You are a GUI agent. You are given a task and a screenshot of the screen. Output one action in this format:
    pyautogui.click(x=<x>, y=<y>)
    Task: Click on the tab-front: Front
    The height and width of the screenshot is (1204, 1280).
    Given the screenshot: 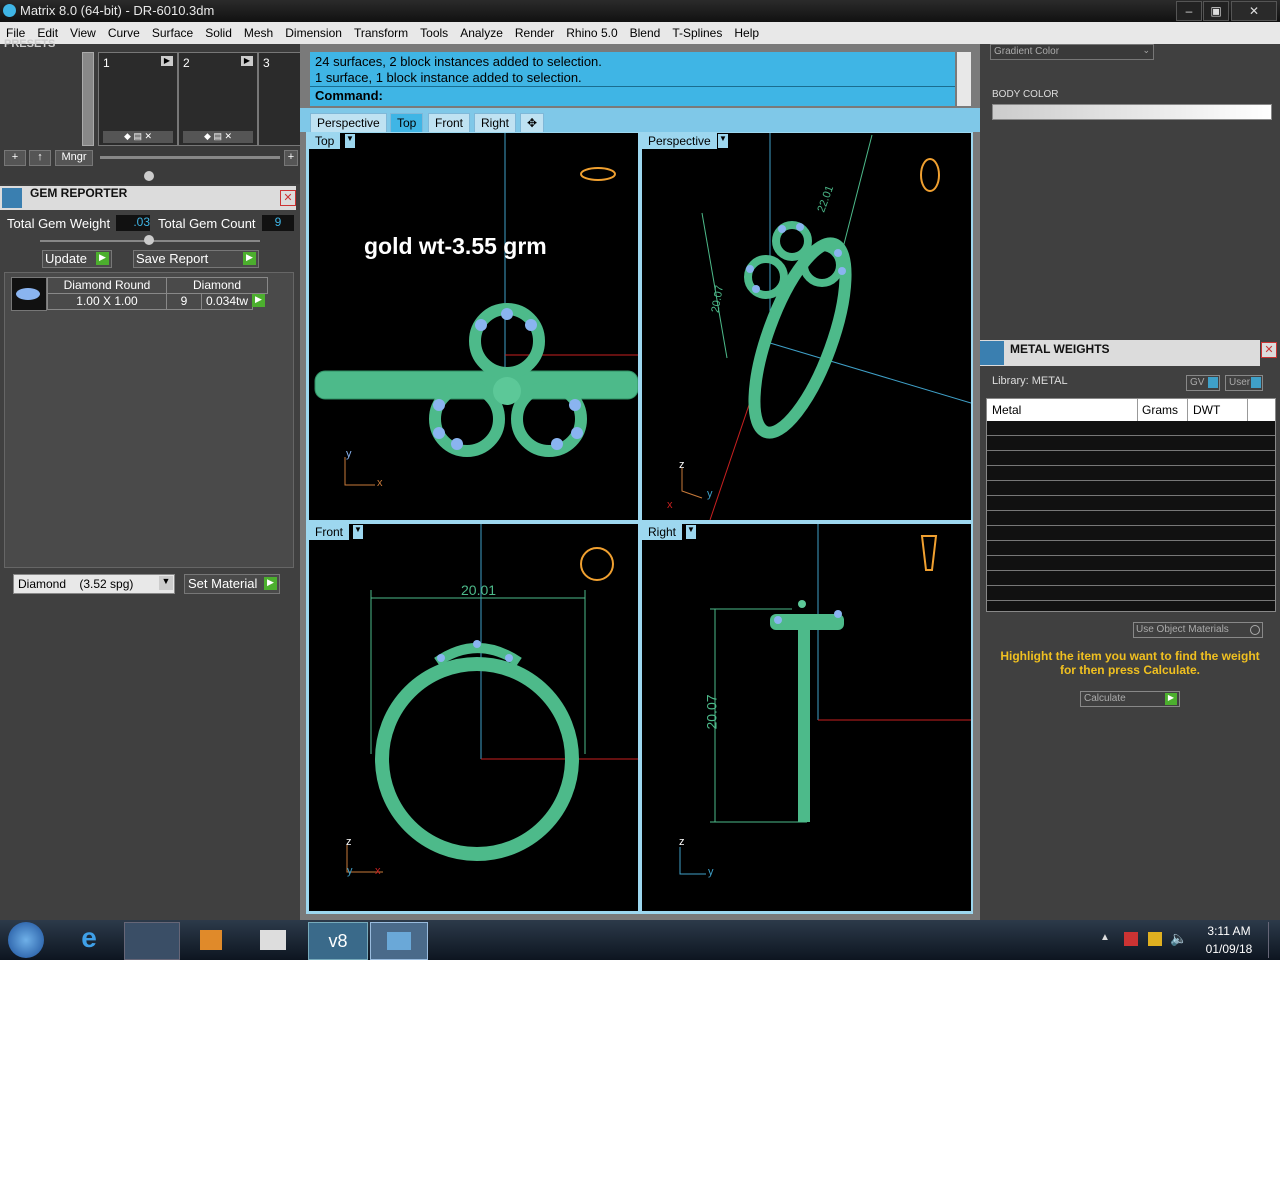 What is the action you would take?
    pyautogui.click(x=449, y=123)
    